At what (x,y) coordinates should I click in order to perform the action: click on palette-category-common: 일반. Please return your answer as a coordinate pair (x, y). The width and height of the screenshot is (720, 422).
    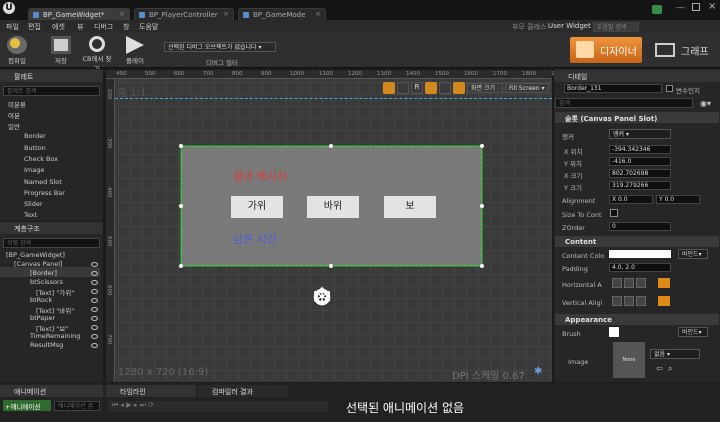
    Looking at the image, I should click on (14, 126).